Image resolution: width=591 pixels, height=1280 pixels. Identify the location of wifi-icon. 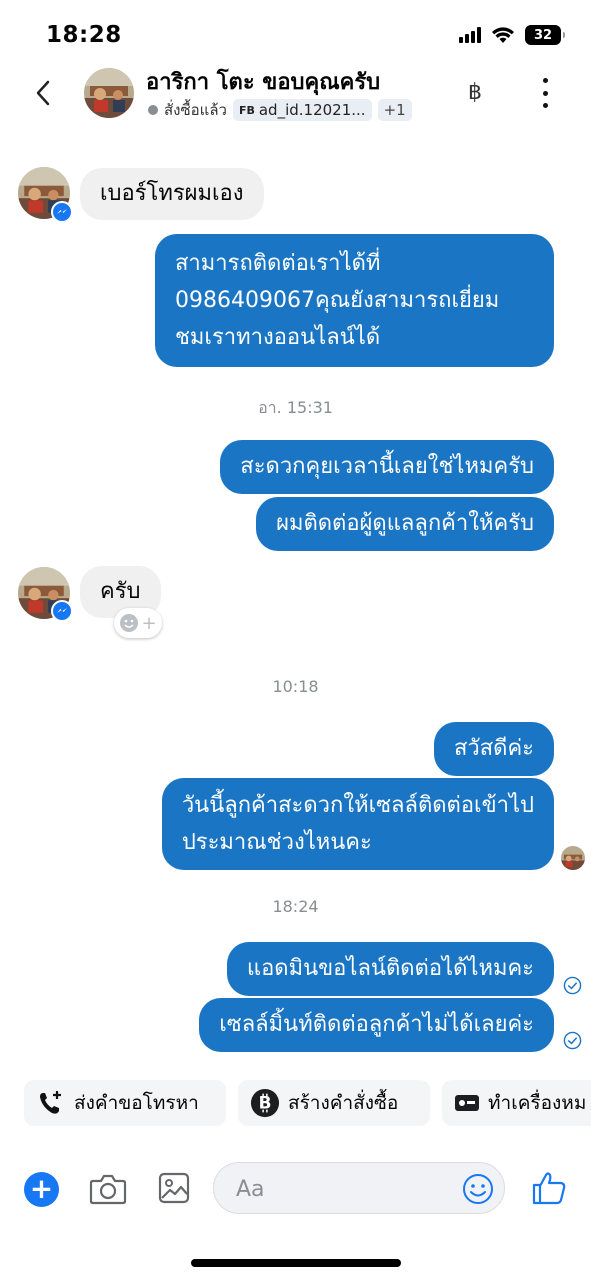
(503, 35).